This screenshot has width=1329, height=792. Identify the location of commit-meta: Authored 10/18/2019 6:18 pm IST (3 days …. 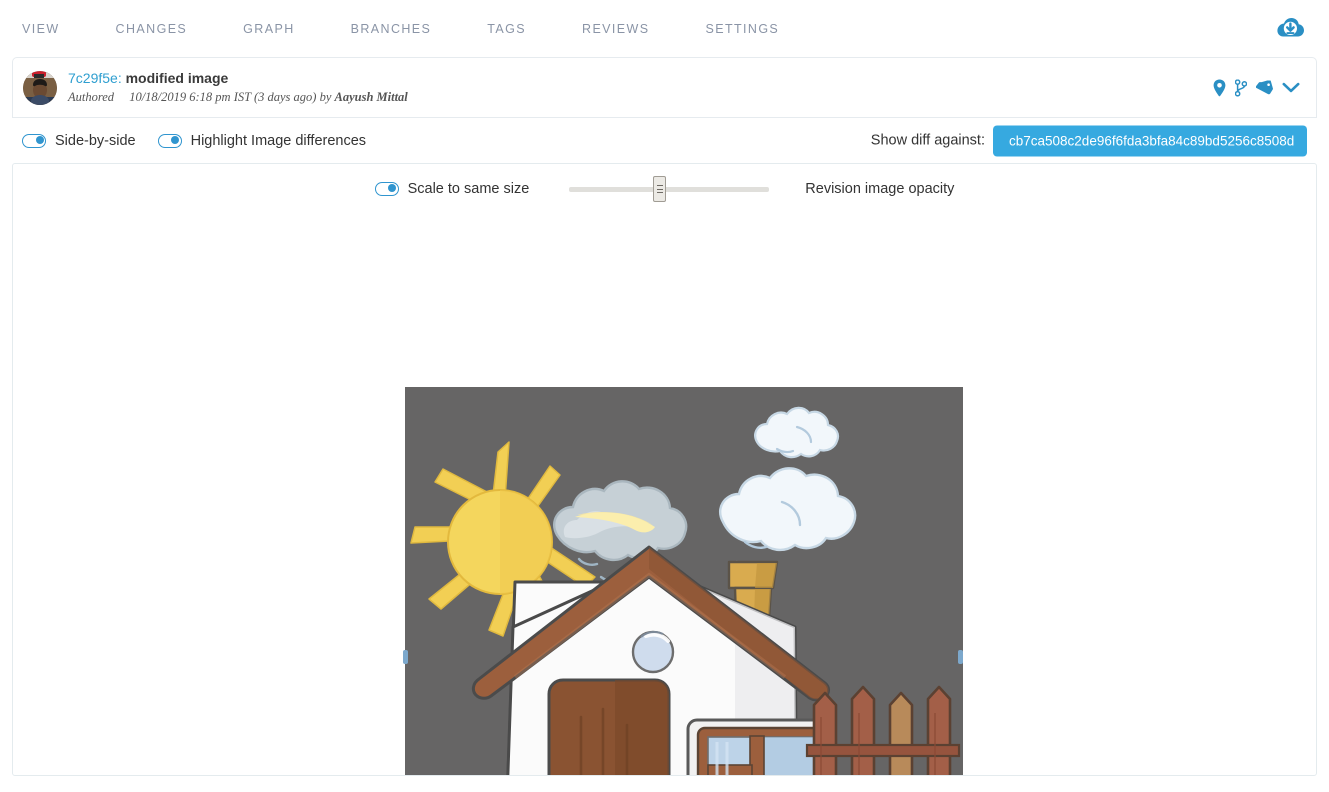
(238, 97).